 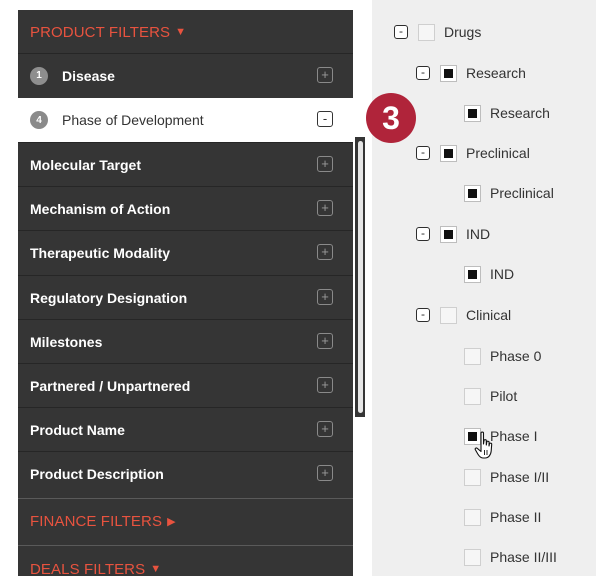 What do you see at coordinates (100, 252) in the screenshot?
I see `filter-label: Therapeutic Modality` at bounding box center [100, 252].